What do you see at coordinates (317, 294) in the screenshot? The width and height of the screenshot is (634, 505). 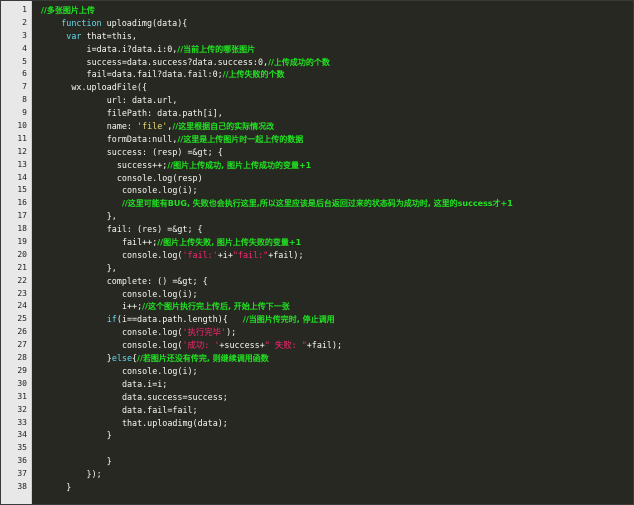 I see `code-line: 23 console.log(i);` at bounding box center [317, 294].